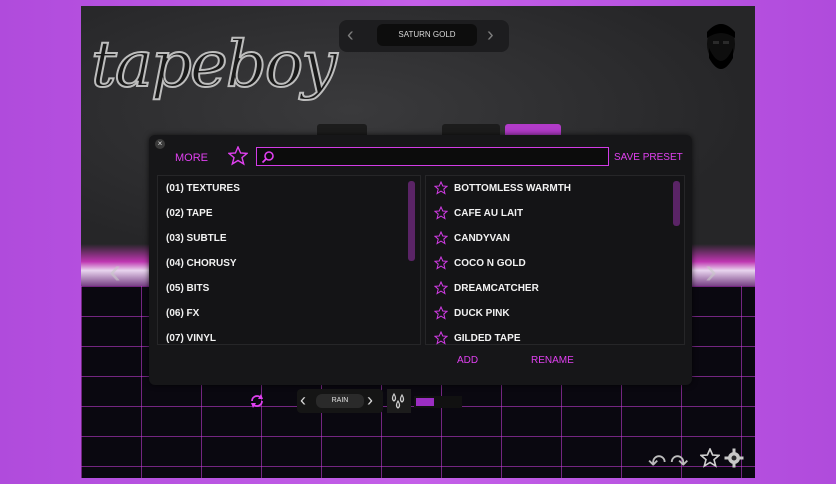 The width and height of the screenshot is (836, 484). Describe the element at coordinates (487, 338) in the screenshot. I see `preset-name: GILDED TAPE` at that location.